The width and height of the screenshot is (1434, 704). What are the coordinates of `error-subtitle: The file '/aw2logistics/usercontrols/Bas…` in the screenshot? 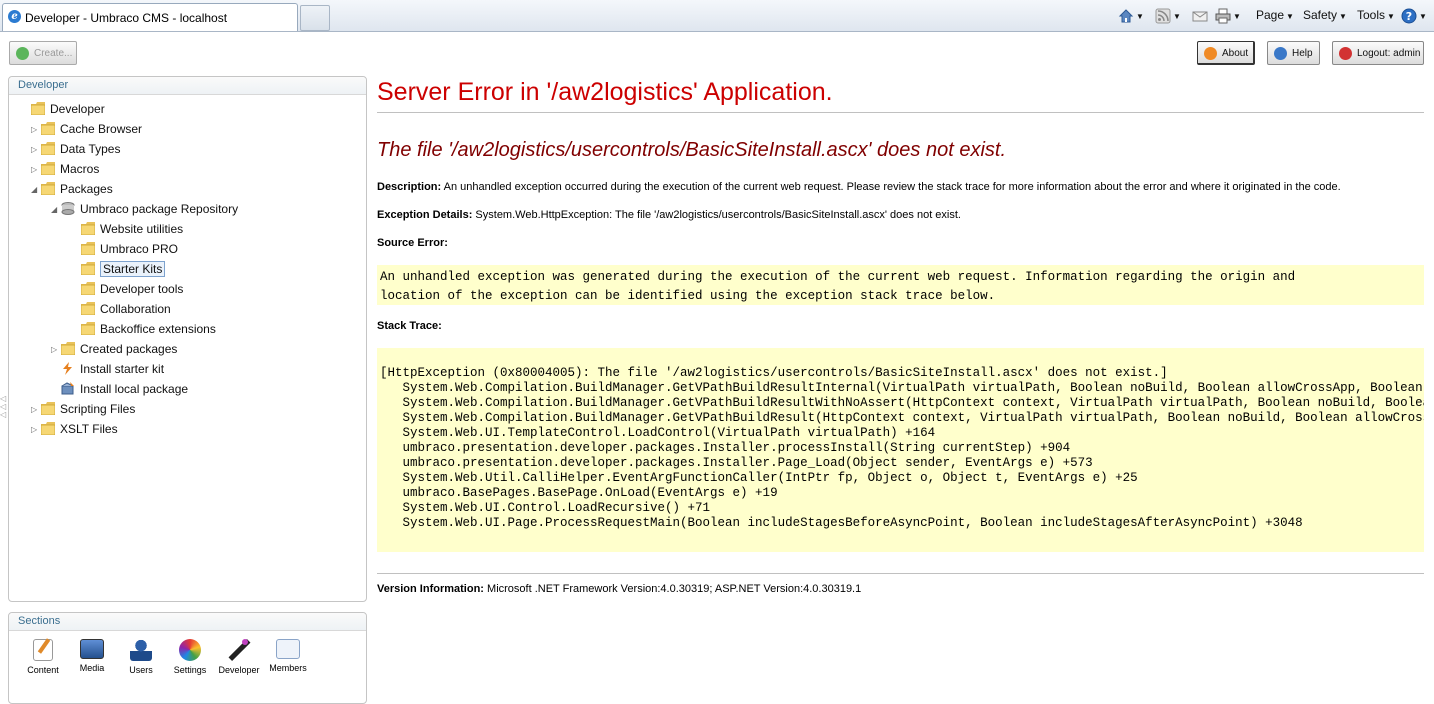 It's located at (692, 150).